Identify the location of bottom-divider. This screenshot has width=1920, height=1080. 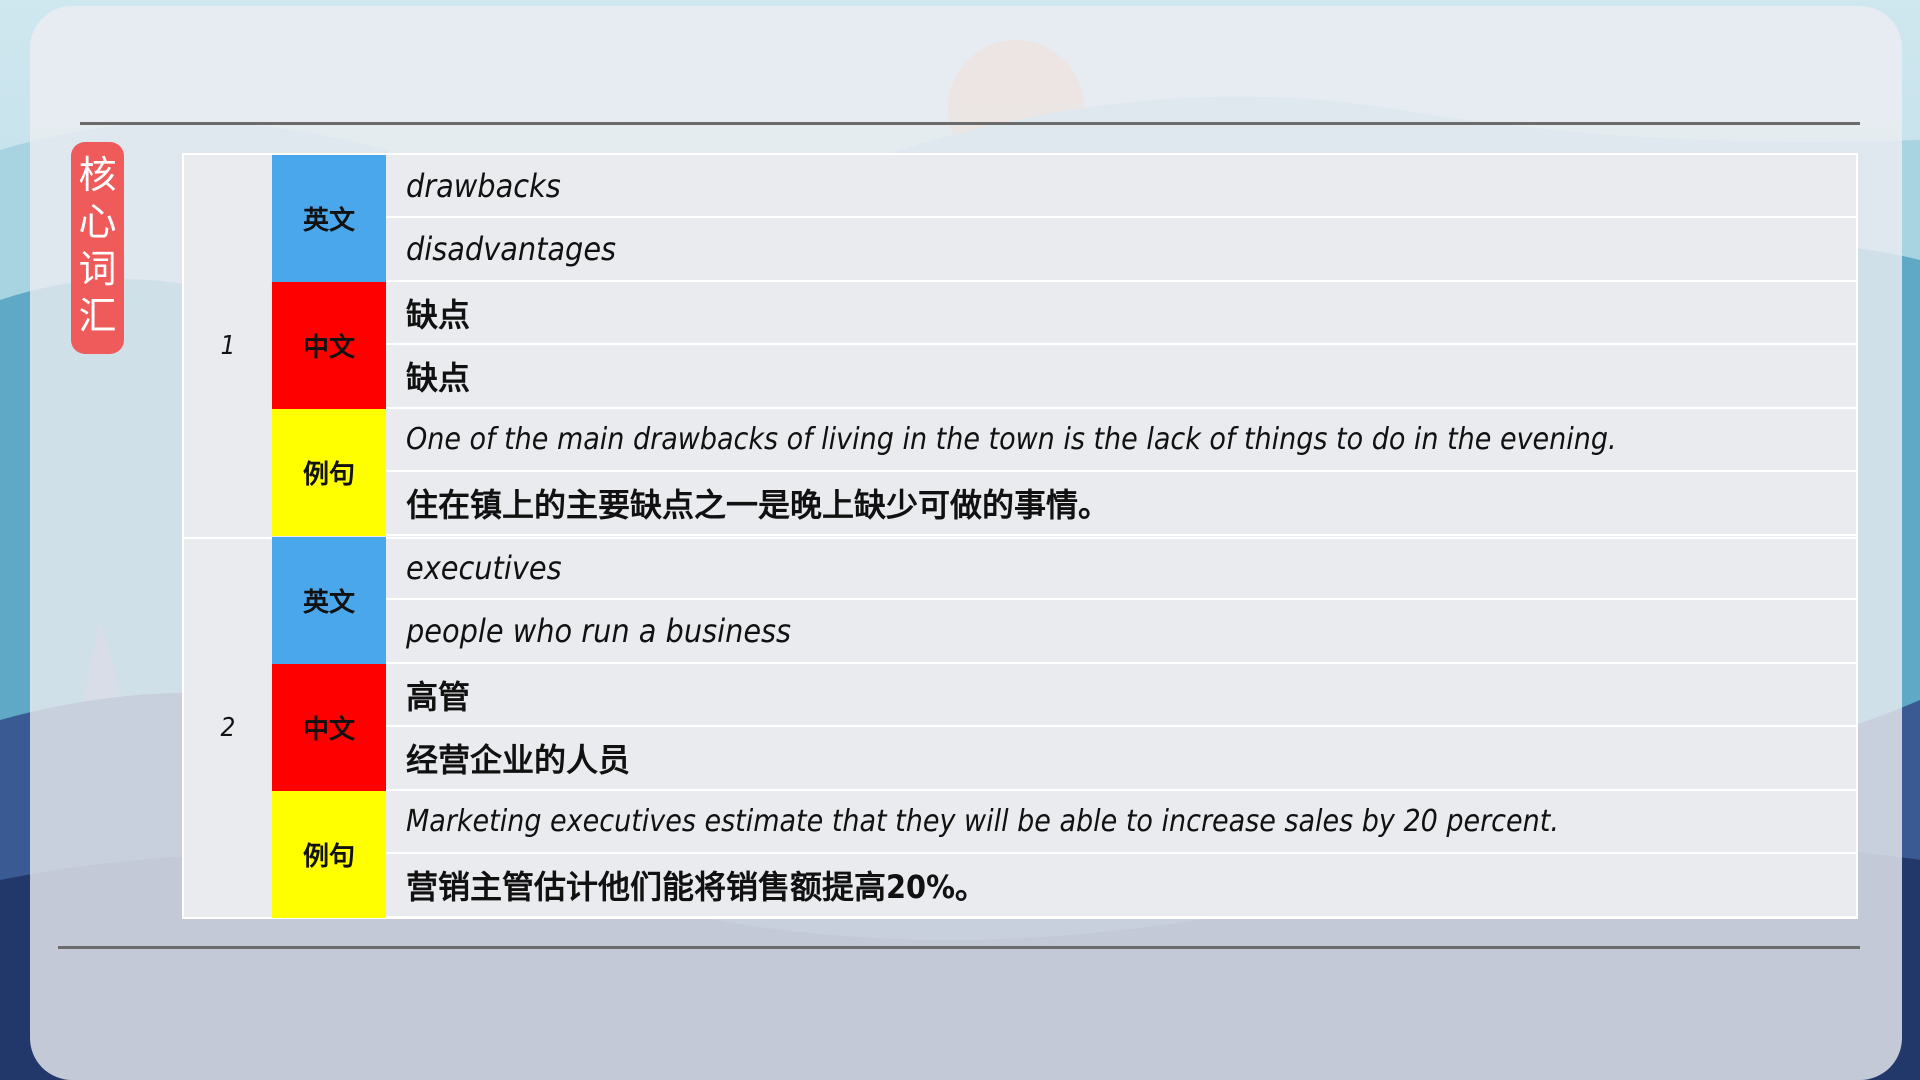
(959, 947).